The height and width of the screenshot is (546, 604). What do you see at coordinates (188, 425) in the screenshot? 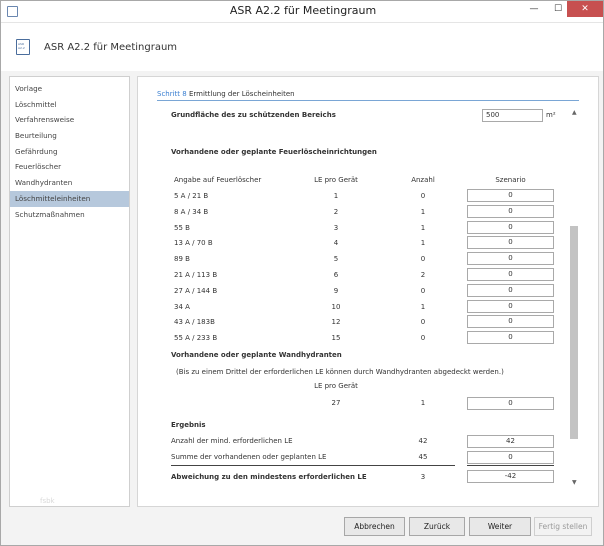
I see `result-heading: Ergebnis` at bounding box center [188, 425].